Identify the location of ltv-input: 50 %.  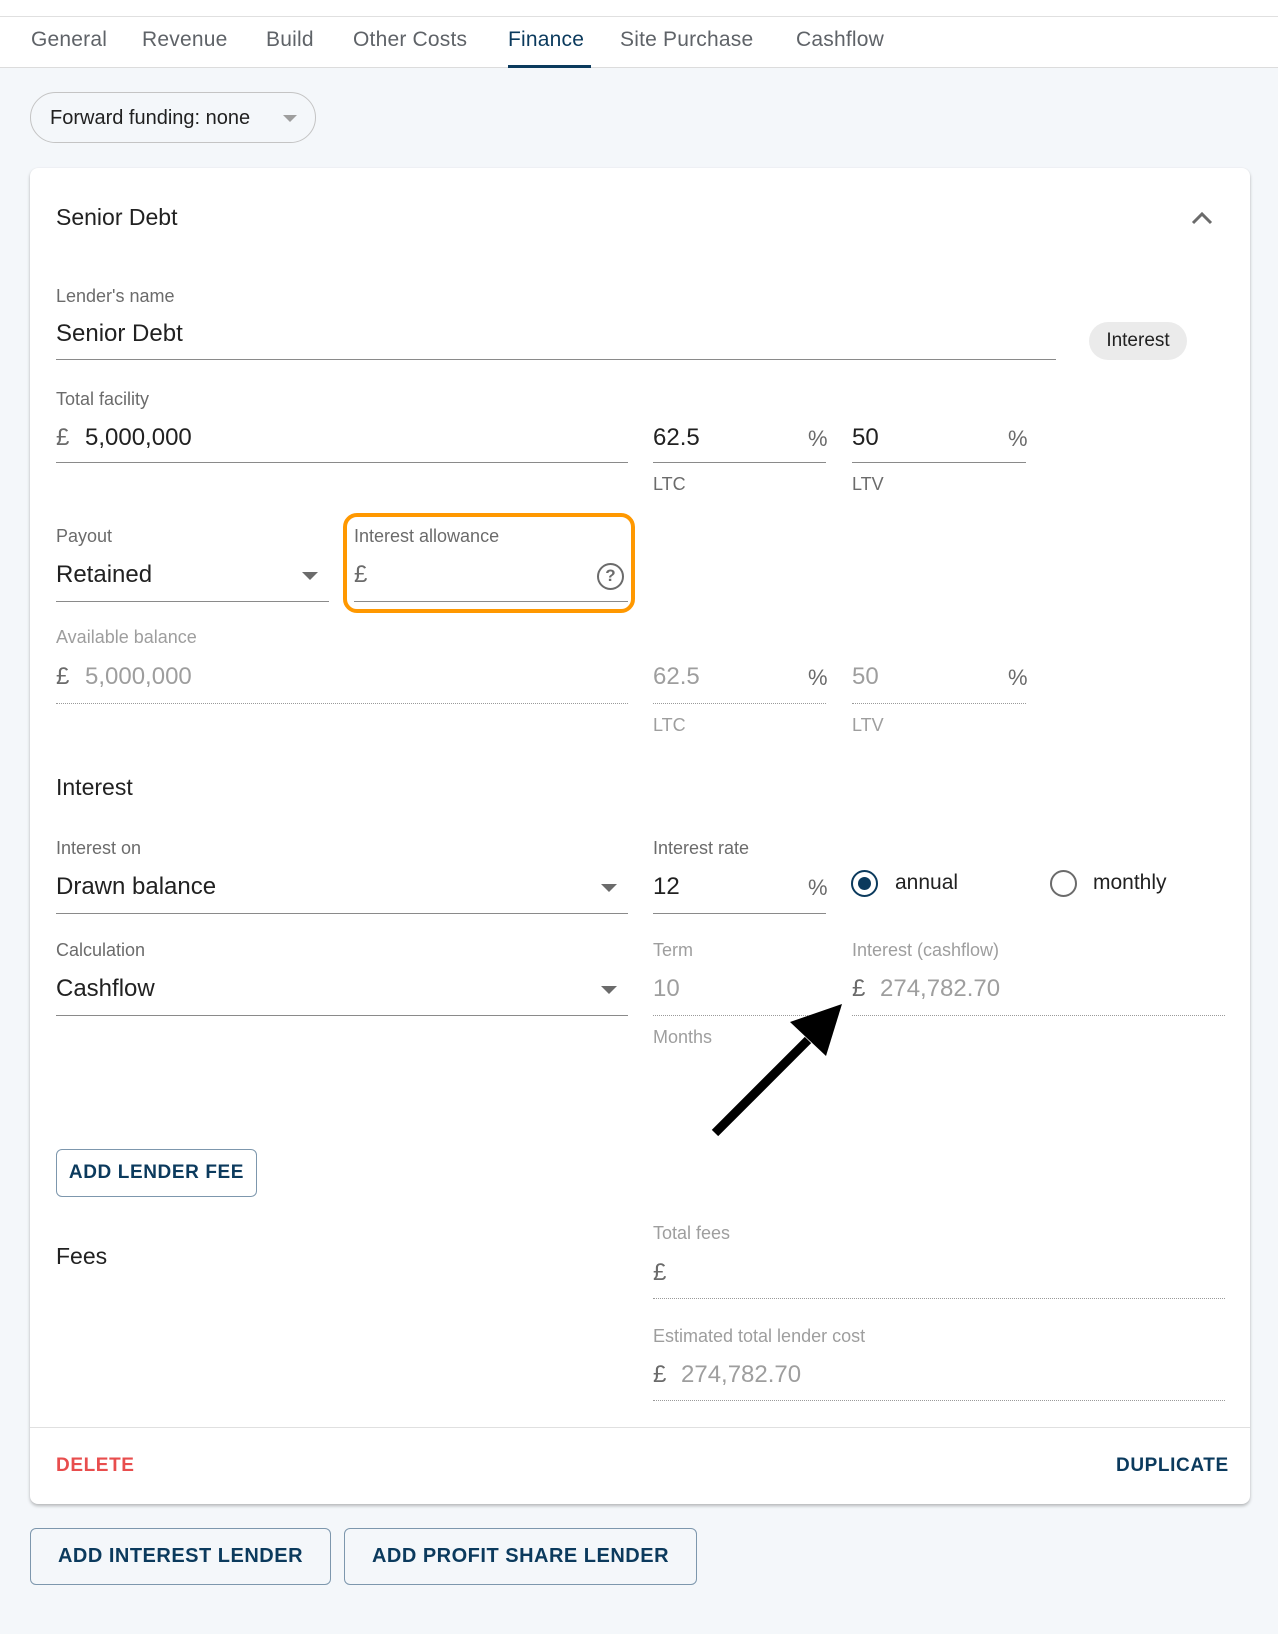
(940, 438).